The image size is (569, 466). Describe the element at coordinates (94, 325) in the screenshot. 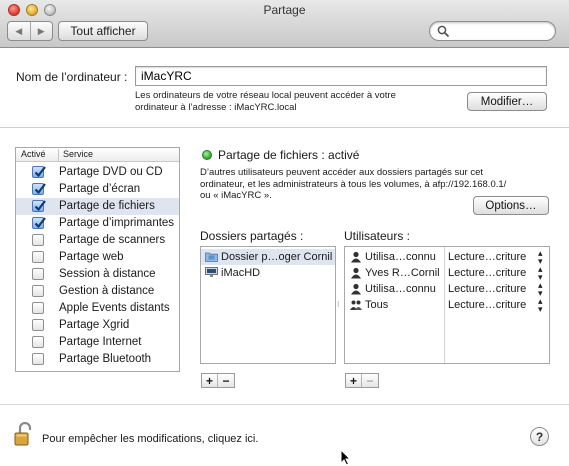

I see `service-label: Partage Xgrid` at that location.